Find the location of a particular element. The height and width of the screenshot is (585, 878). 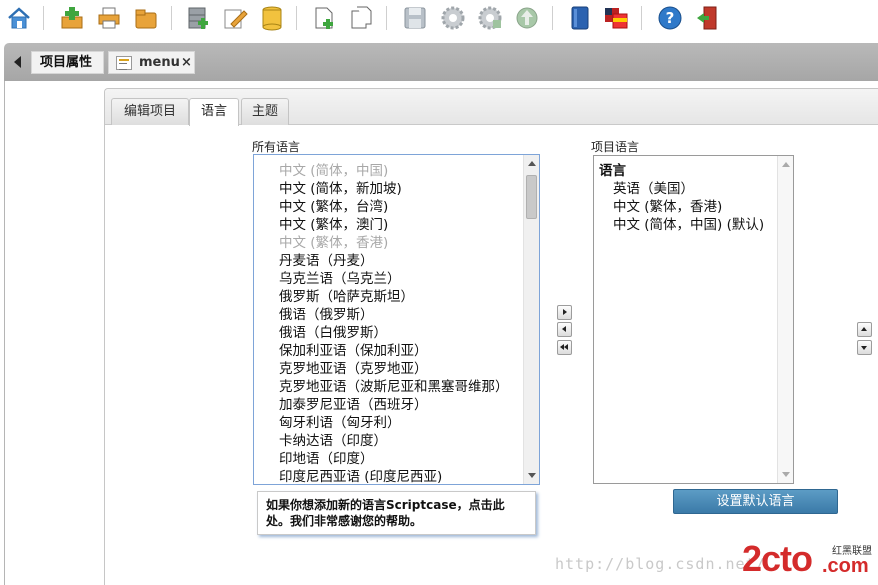

remove-all-languages-button is located at coordinates (564, 347).